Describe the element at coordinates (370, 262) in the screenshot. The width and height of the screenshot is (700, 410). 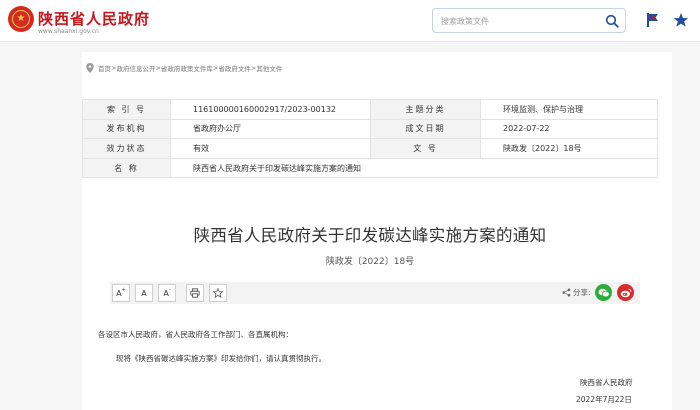
I see `document-number: 陕政发〔2022〕18号` at that location.